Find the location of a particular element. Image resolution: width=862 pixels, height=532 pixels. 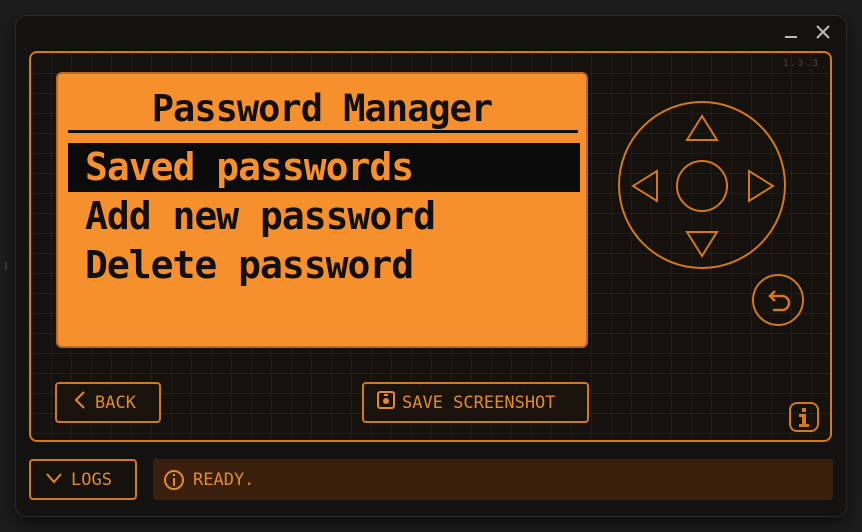

arrow-right-icon is located at coordinates (761, 186).